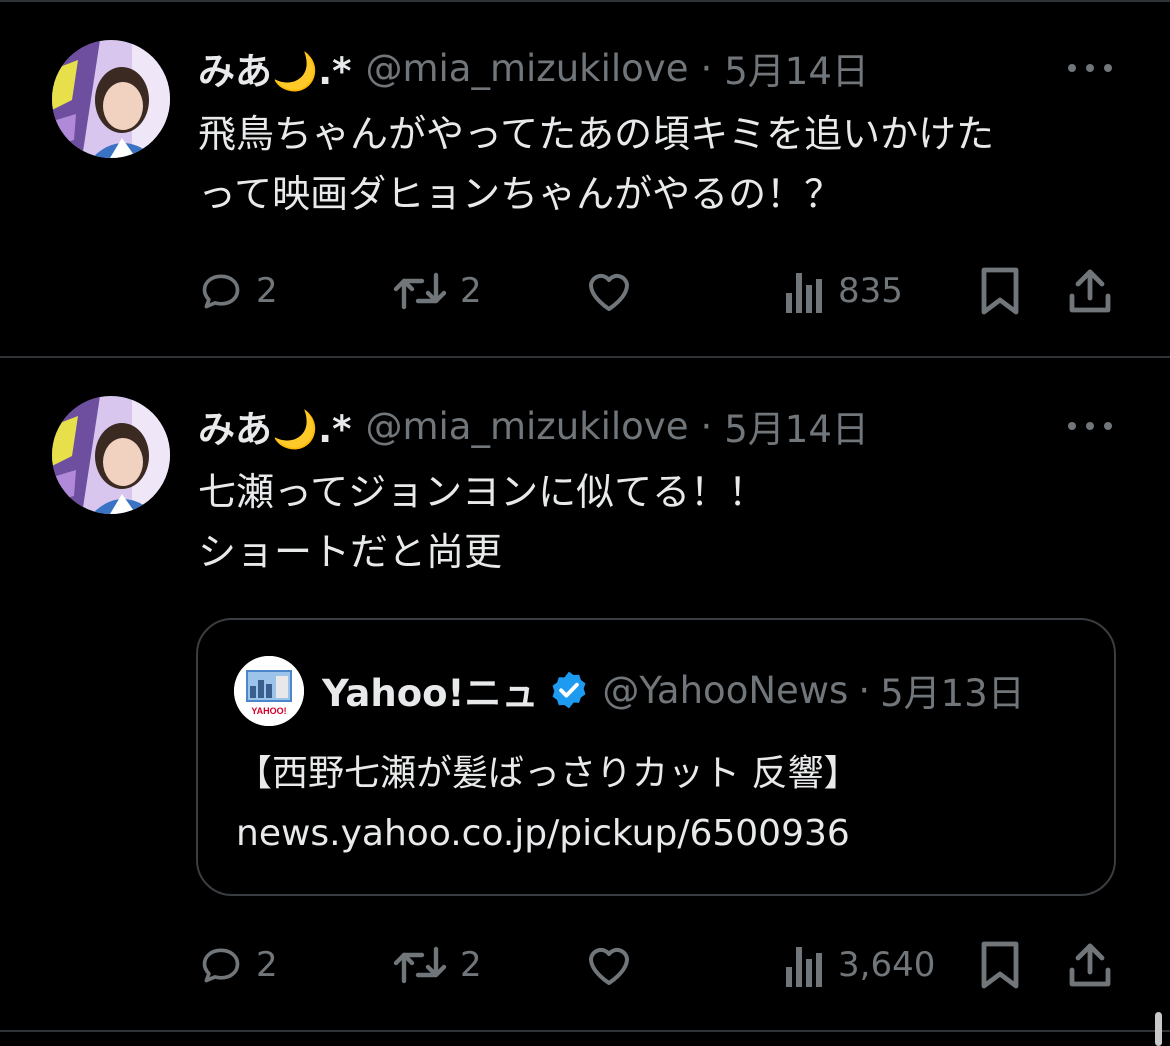 Image resolution: width=1170 pixels, height=1046 pixels. I want to click on views-button: 3,640, so click(860, 965).